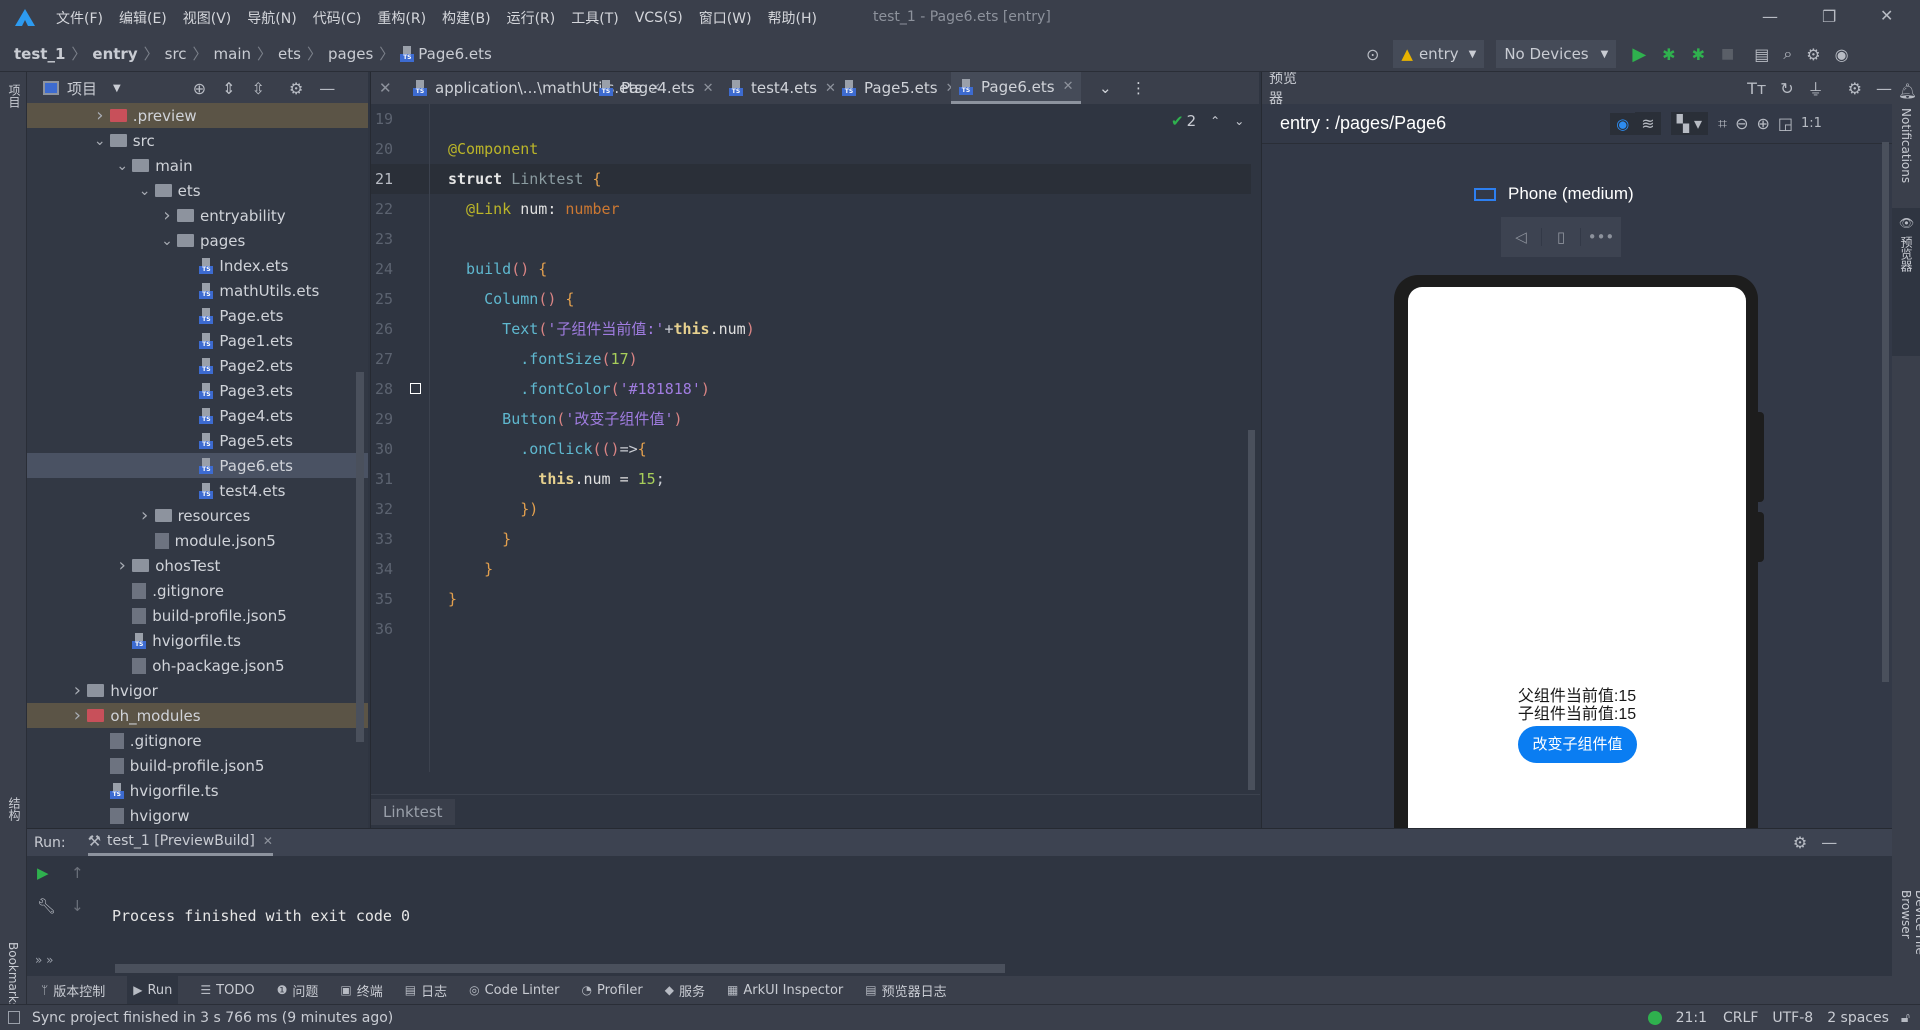 This screenshot has width=1920, height=1030. I want to click on breadcrumb-item: Page6.ets, so click(455, 54).